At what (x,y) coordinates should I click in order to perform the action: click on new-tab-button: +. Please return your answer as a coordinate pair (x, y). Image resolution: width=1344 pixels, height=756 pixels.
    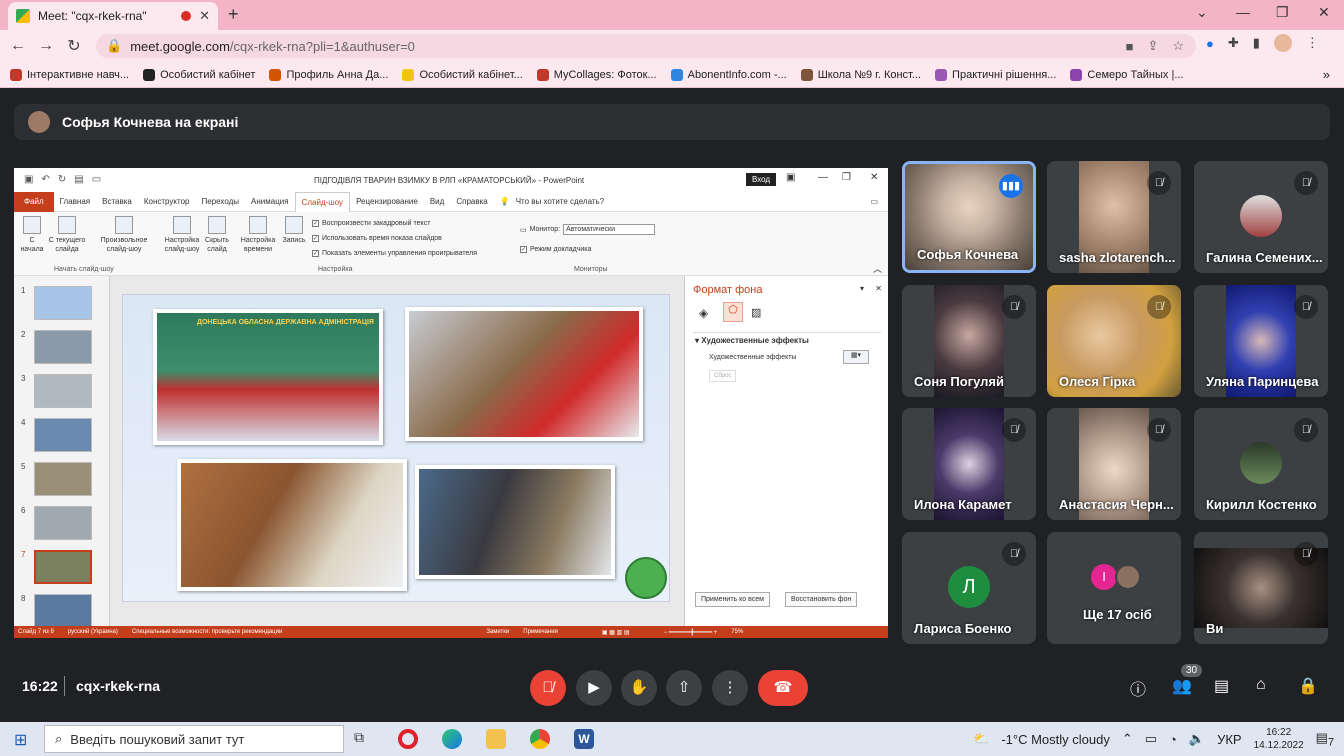
    Looking at the image, I should click on (233, 14).